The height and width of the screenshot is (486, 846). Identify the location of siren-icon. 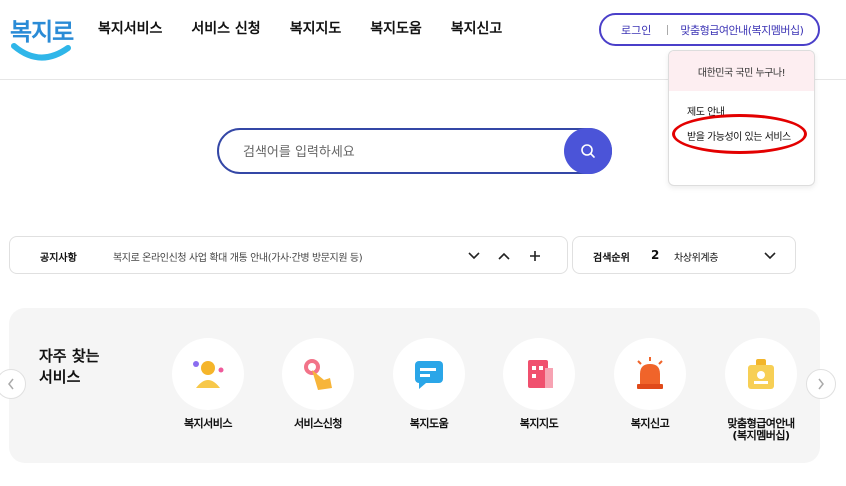
(650, 373).